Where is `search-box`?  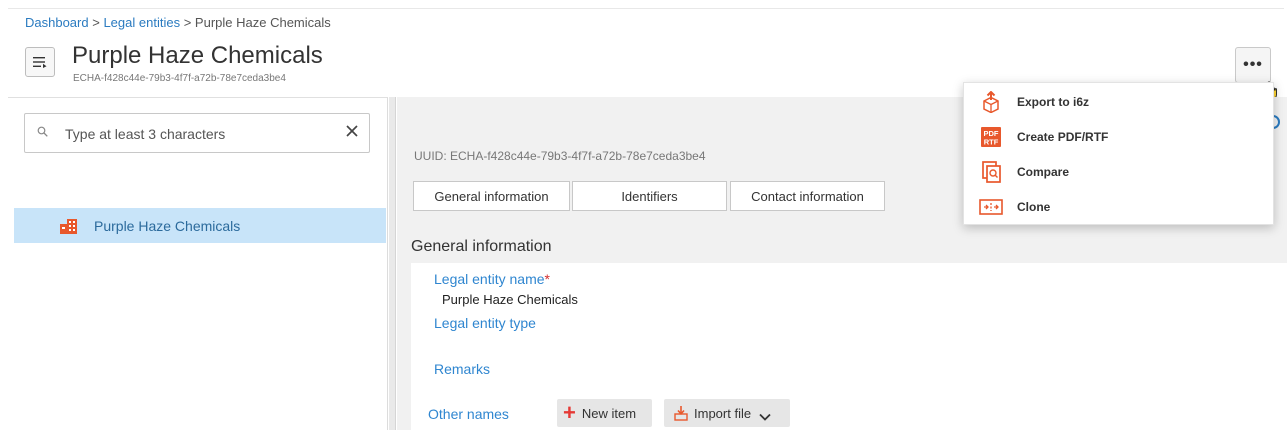 search-box is located at coordinates (197, 133).